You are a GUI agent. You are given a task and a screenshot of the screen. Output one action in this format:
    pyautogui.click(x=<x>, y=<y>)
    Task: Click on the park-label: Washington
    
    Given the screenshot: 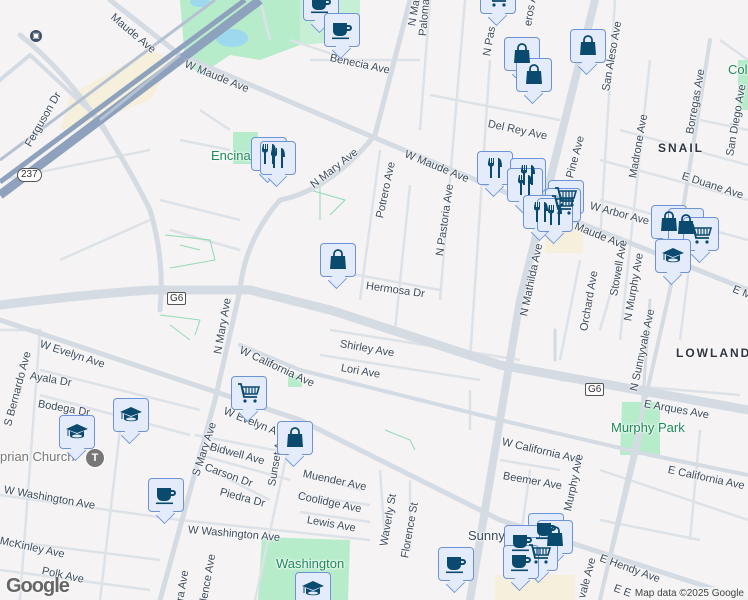 What is the action you would take?
    pyautogui.click(x=310, y=563)
    